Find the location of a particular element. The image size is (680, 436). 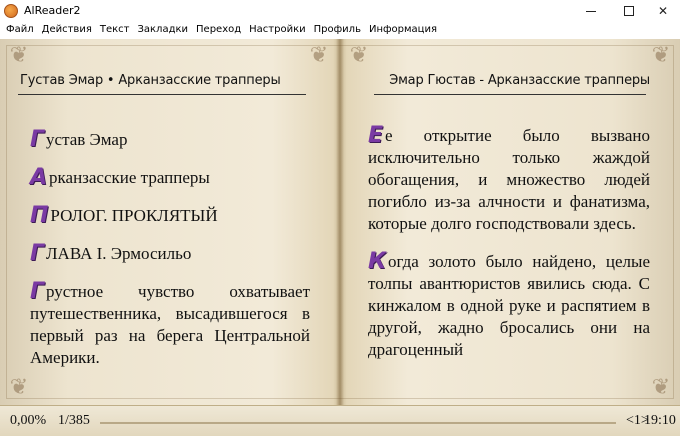

paragraph-text: РОЛОГ. ПРОКЛЯТЫЙ is located at coordinates (134, 215).